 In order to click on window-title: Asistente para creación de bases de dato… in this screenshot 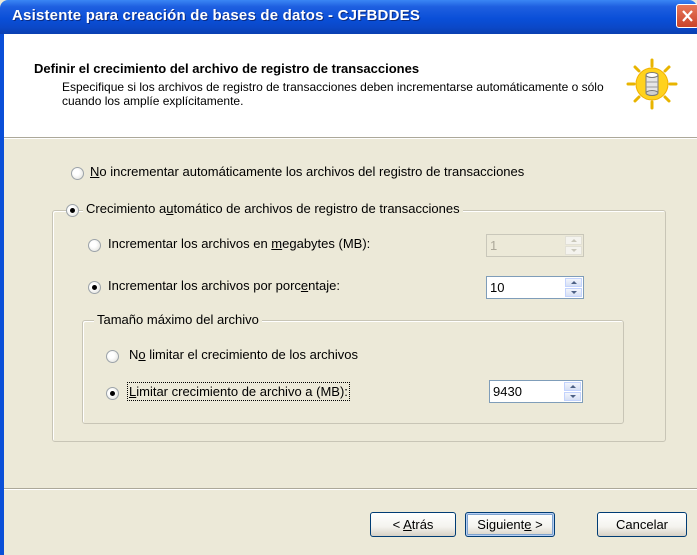, I will do `click(216, 15)`.